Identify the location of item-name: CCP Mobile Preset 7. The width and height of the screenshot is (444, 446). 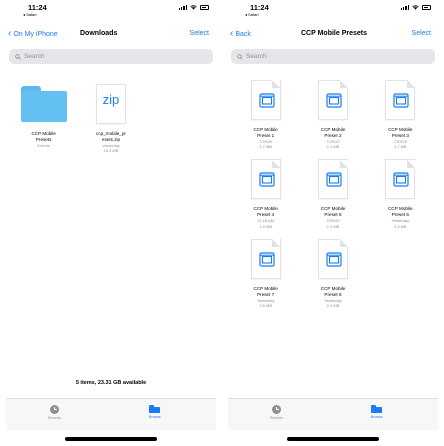
(265, 291).